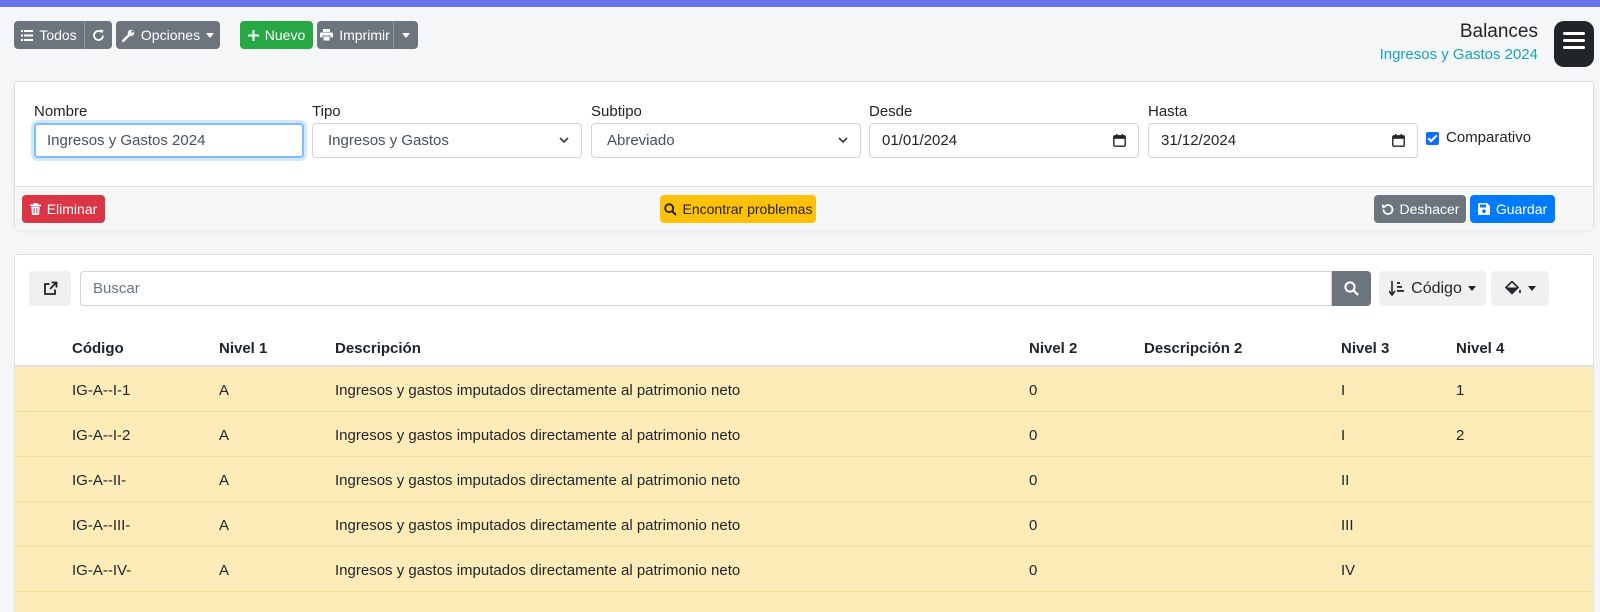  I want to click on sort-label: Código, so click(1436, 288).